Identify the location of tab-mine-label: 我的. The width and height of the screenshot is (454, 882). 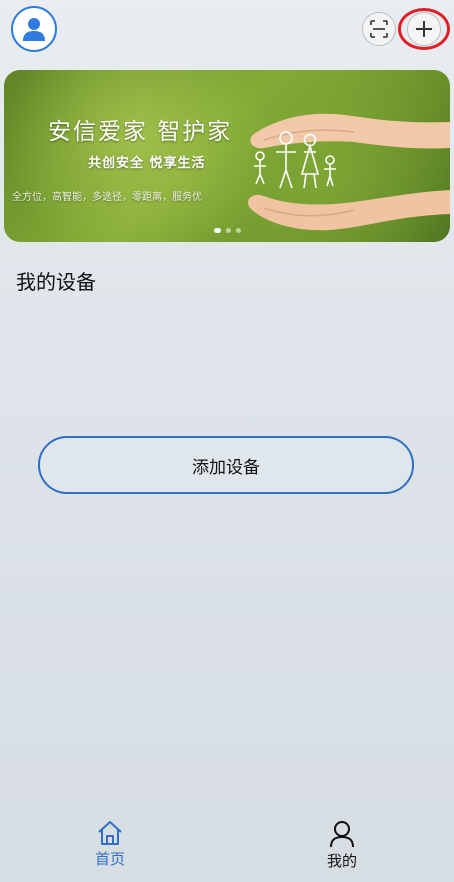
(341, 861).